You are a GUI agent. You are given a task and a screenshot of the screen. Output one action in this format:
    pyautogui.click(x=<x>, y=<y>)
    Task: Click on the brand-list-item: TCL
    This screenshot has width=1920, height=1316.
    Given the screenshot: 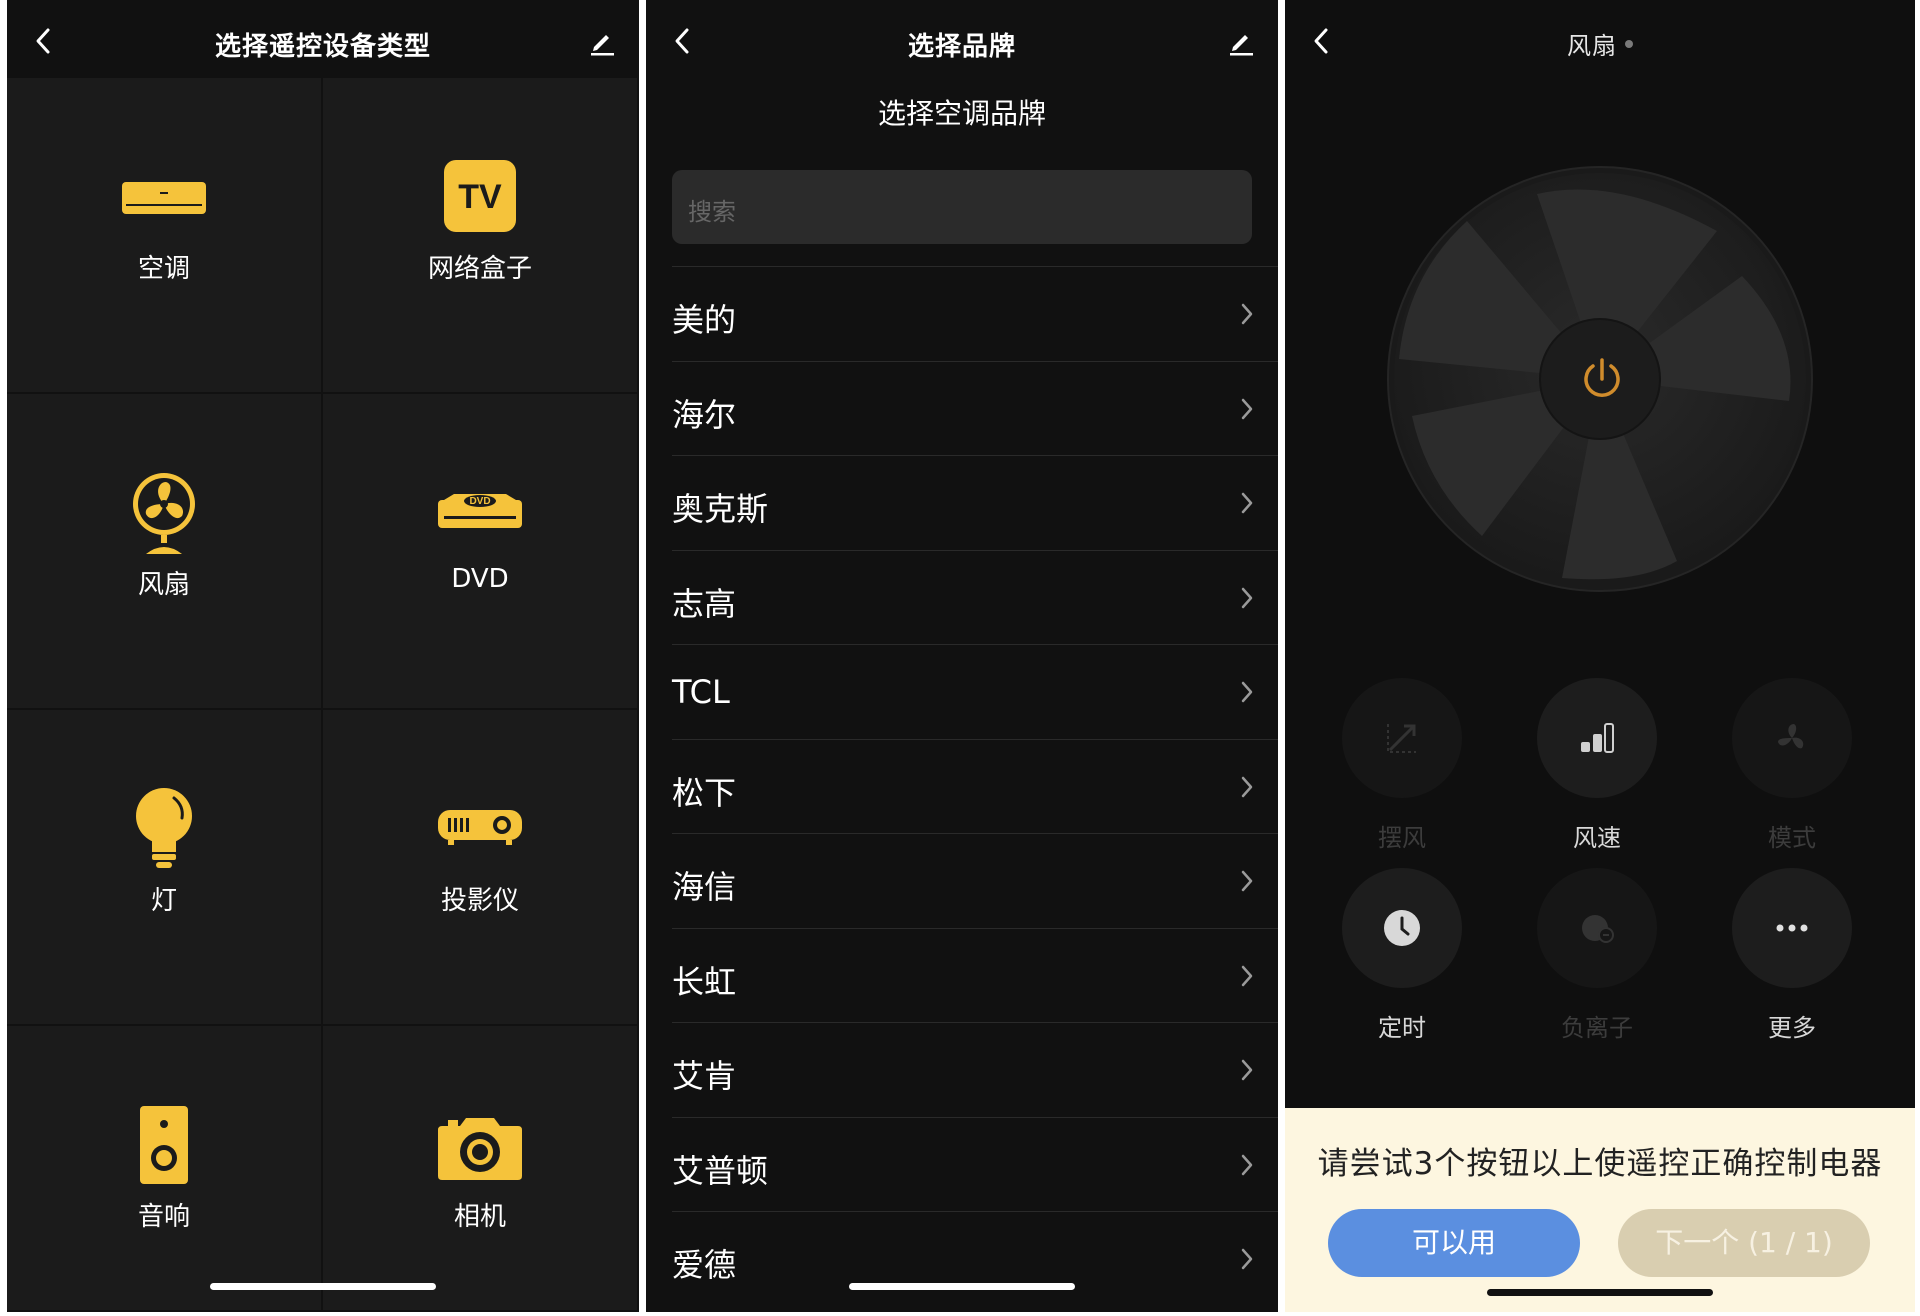 What is the action you would take?
    pyautogui.click(x=975, y=691)
    